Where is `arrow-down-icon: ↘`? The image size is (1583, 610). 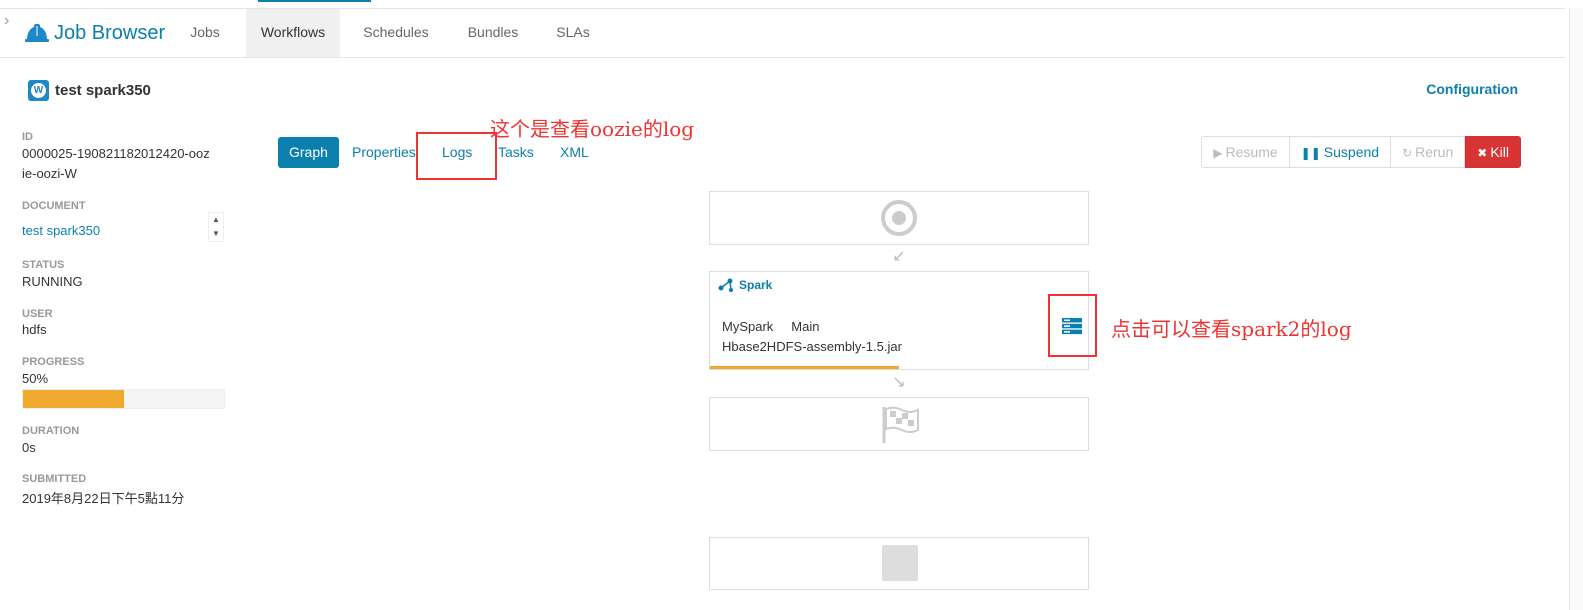 arrow-down-icon: ↘ is located at coordinates (899, 382).